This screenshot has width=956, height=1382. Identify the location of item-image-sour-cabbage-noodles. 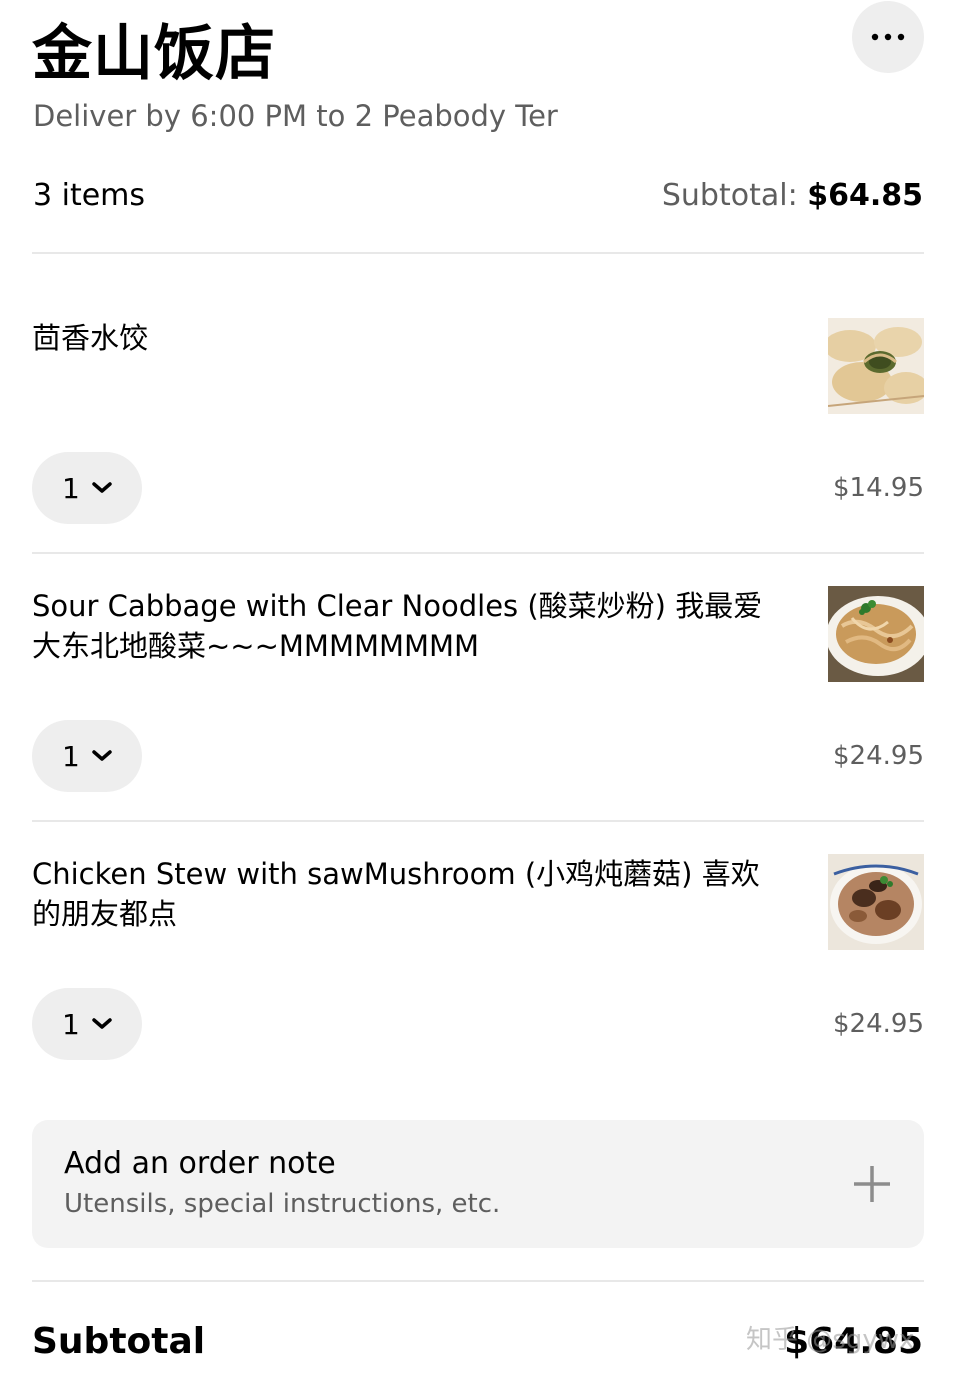
(876, 634).